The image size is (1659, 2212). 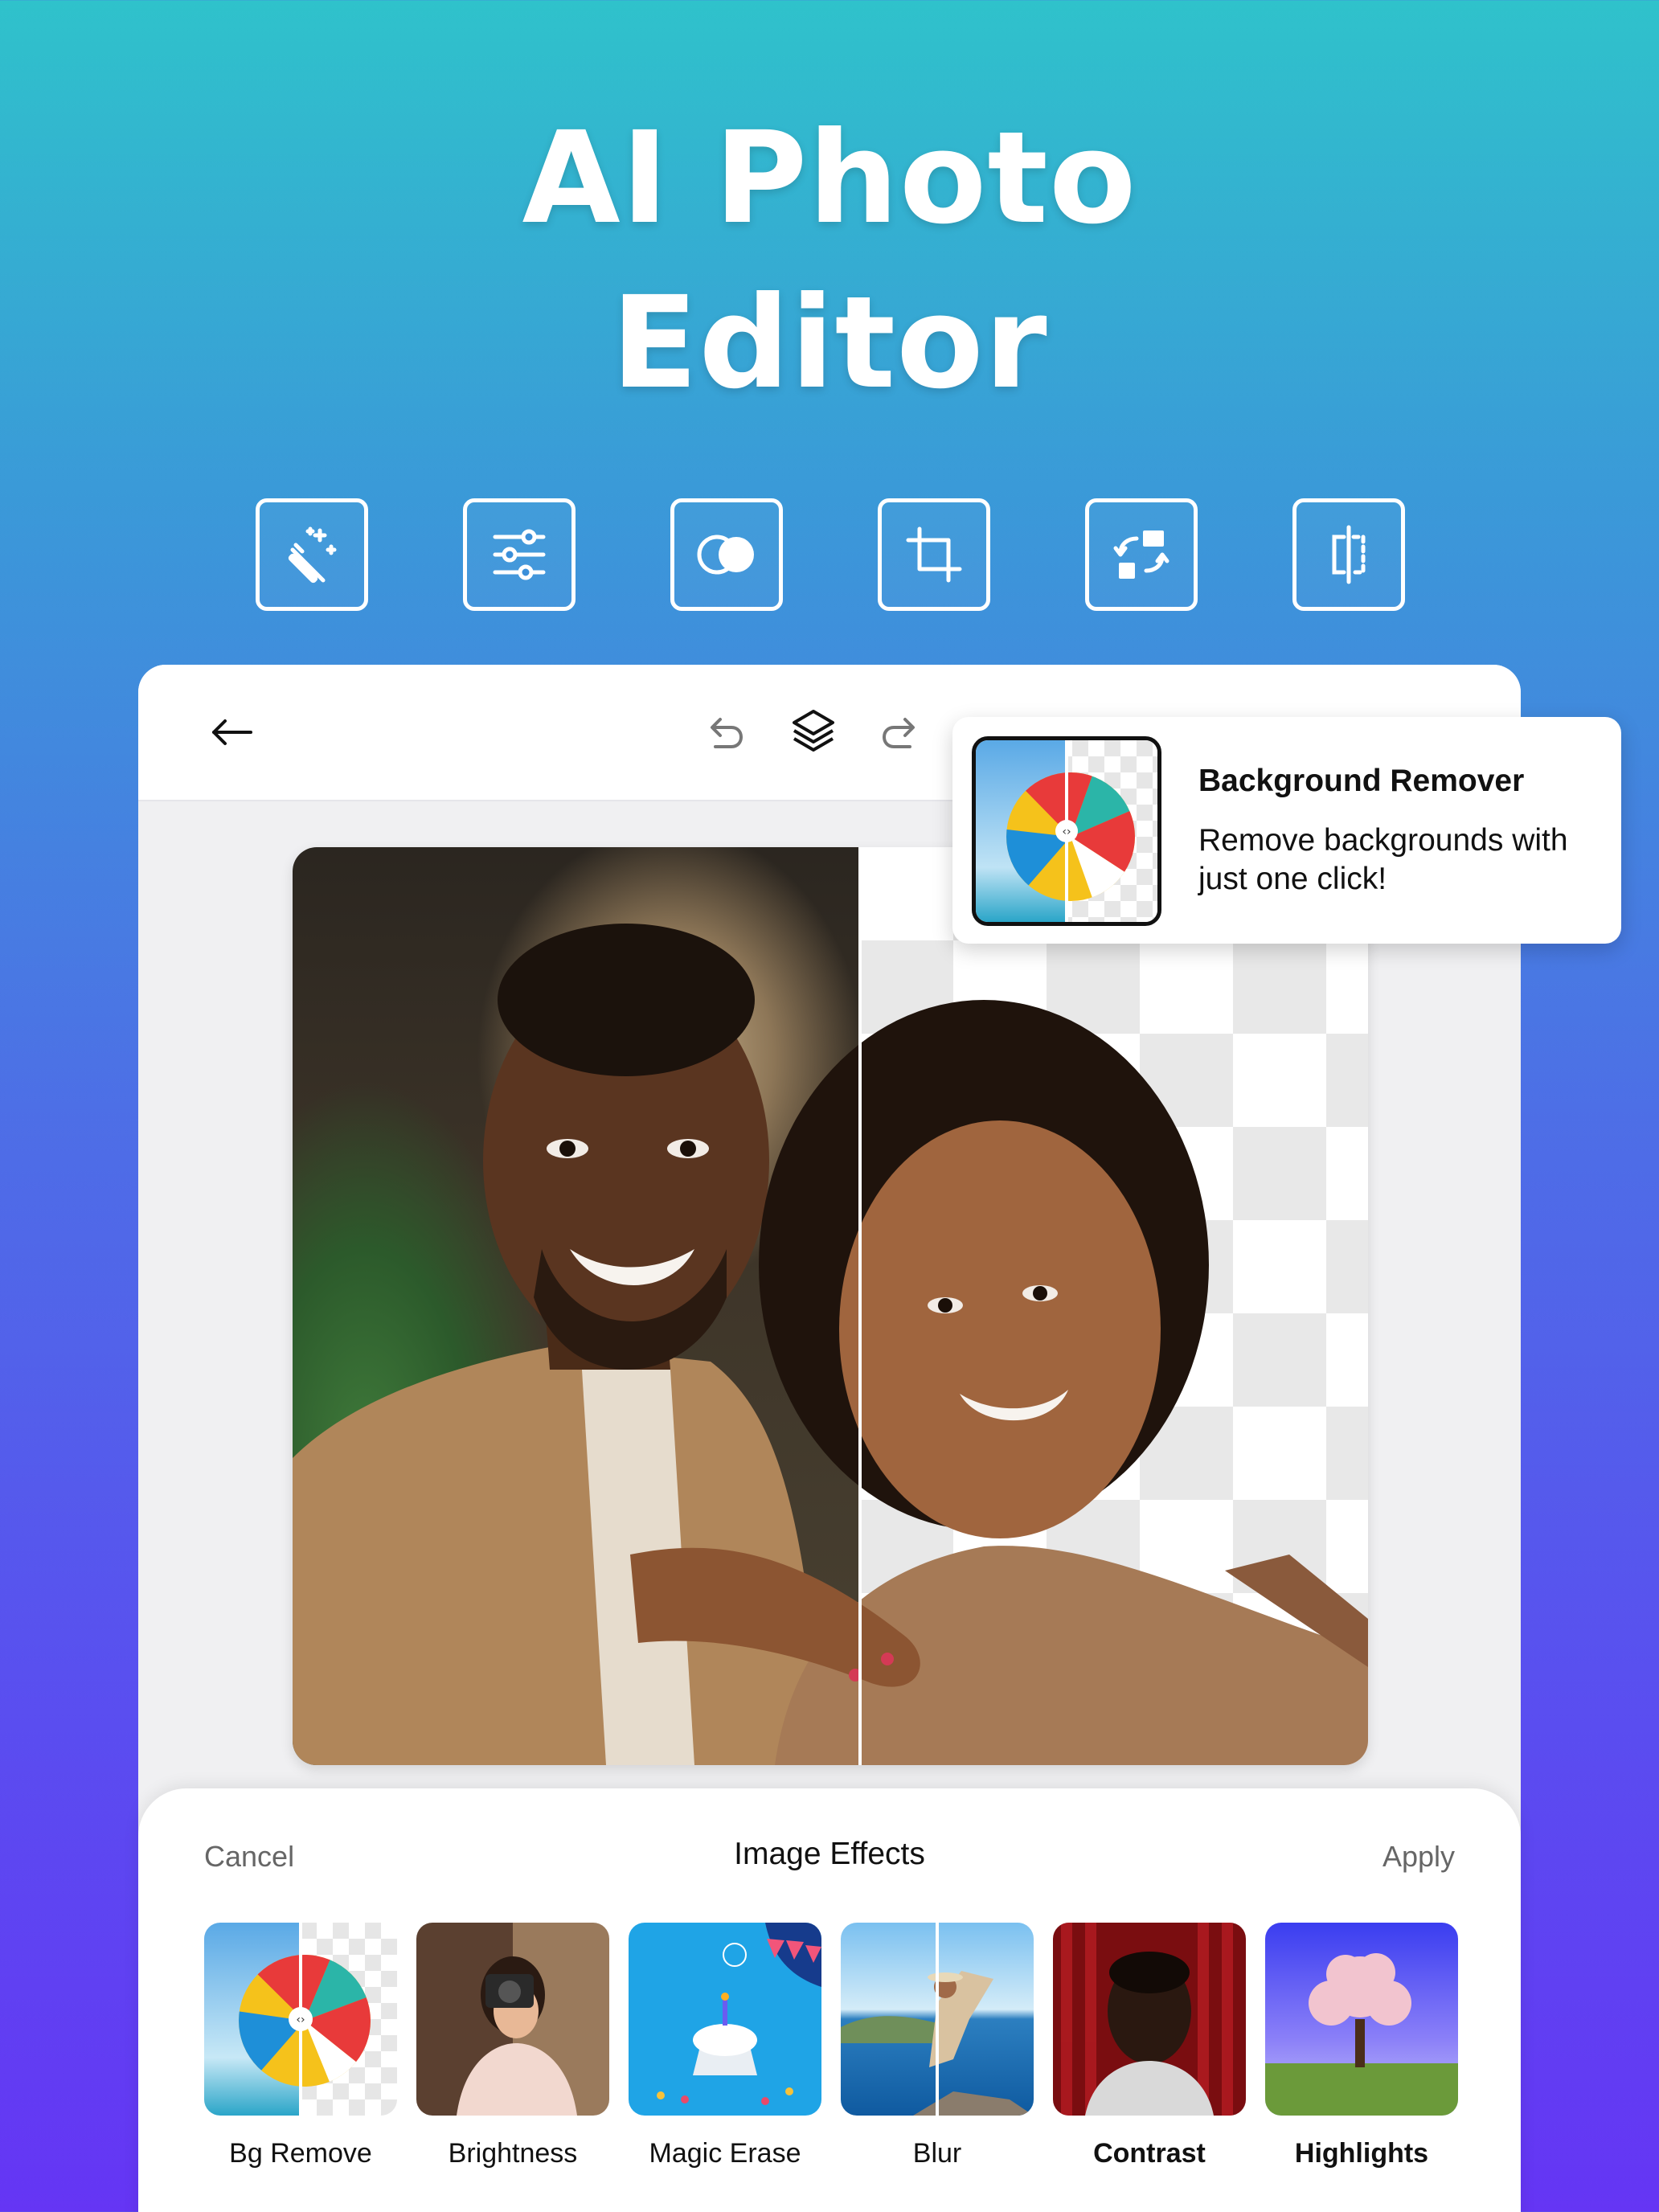 What do you see at coordinates (860, 1306) in the screenshot?
I see `compare-divider` at bounding box center [860, 1306].